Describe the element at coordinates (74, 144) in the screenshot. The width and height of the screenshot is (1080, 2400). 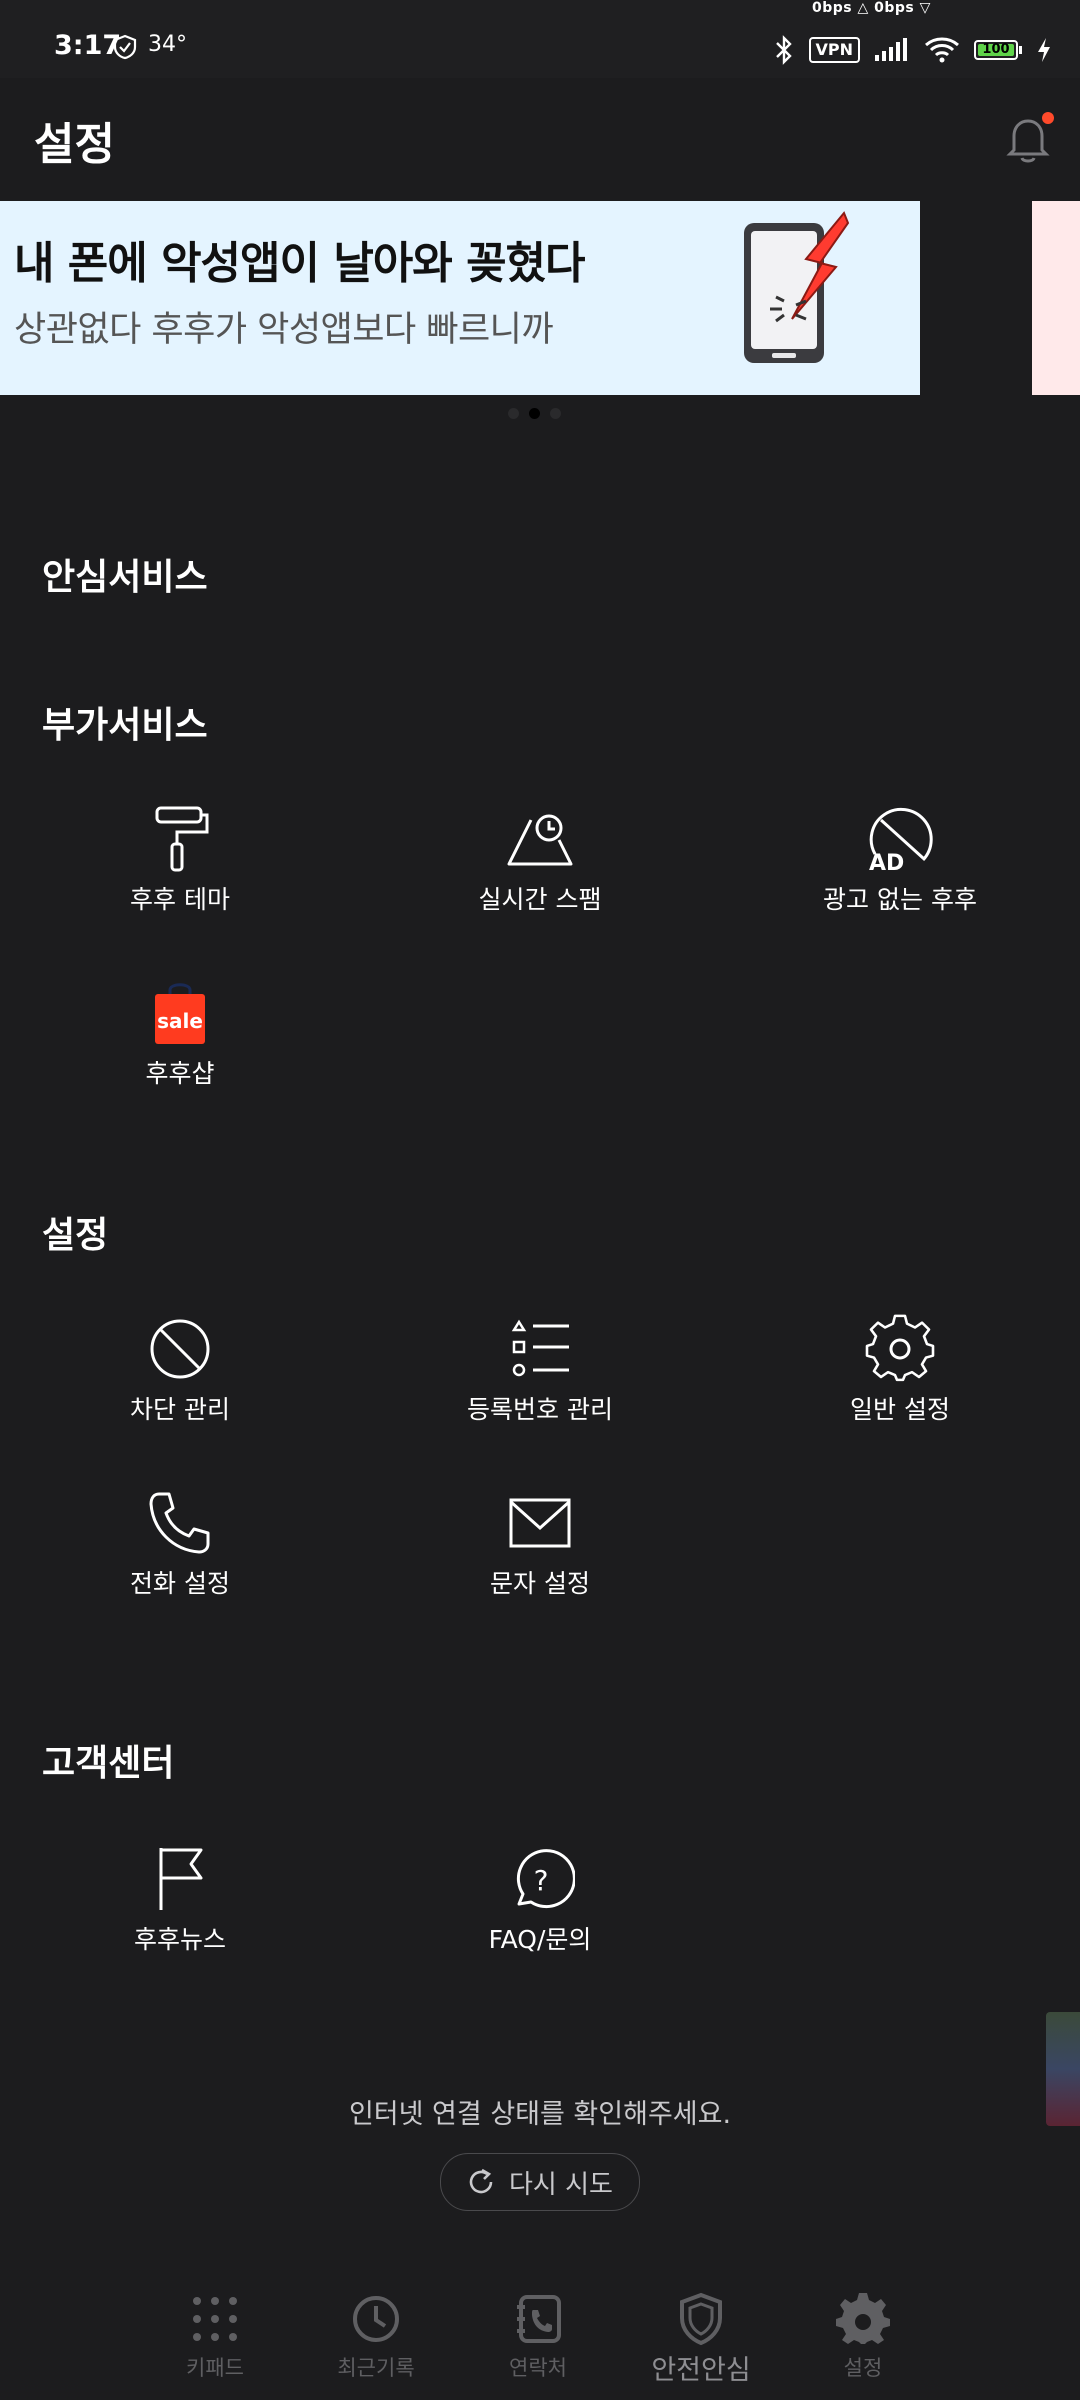
I see `page-title: 설정` at that location.